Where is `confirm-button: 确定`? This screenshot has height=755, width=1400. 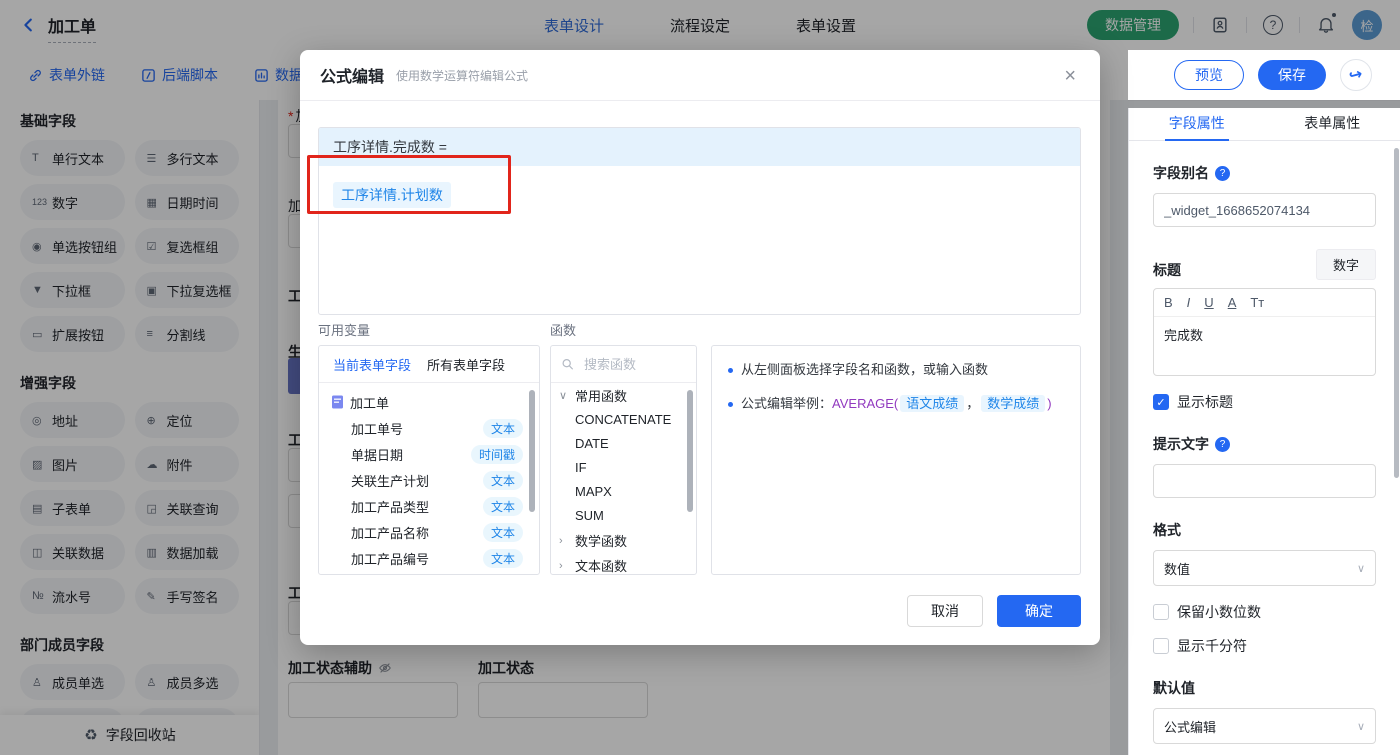
confirm-button: 确定 is located at coordinates (1039, 611).